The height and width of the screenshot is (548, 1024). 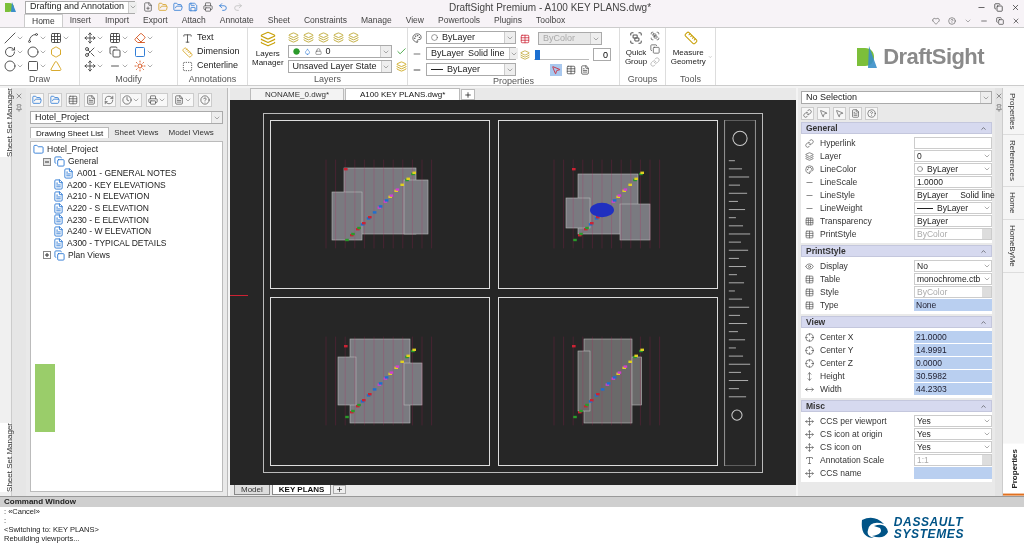 I want to click on refresh-icon, so click(x=109, y=100).